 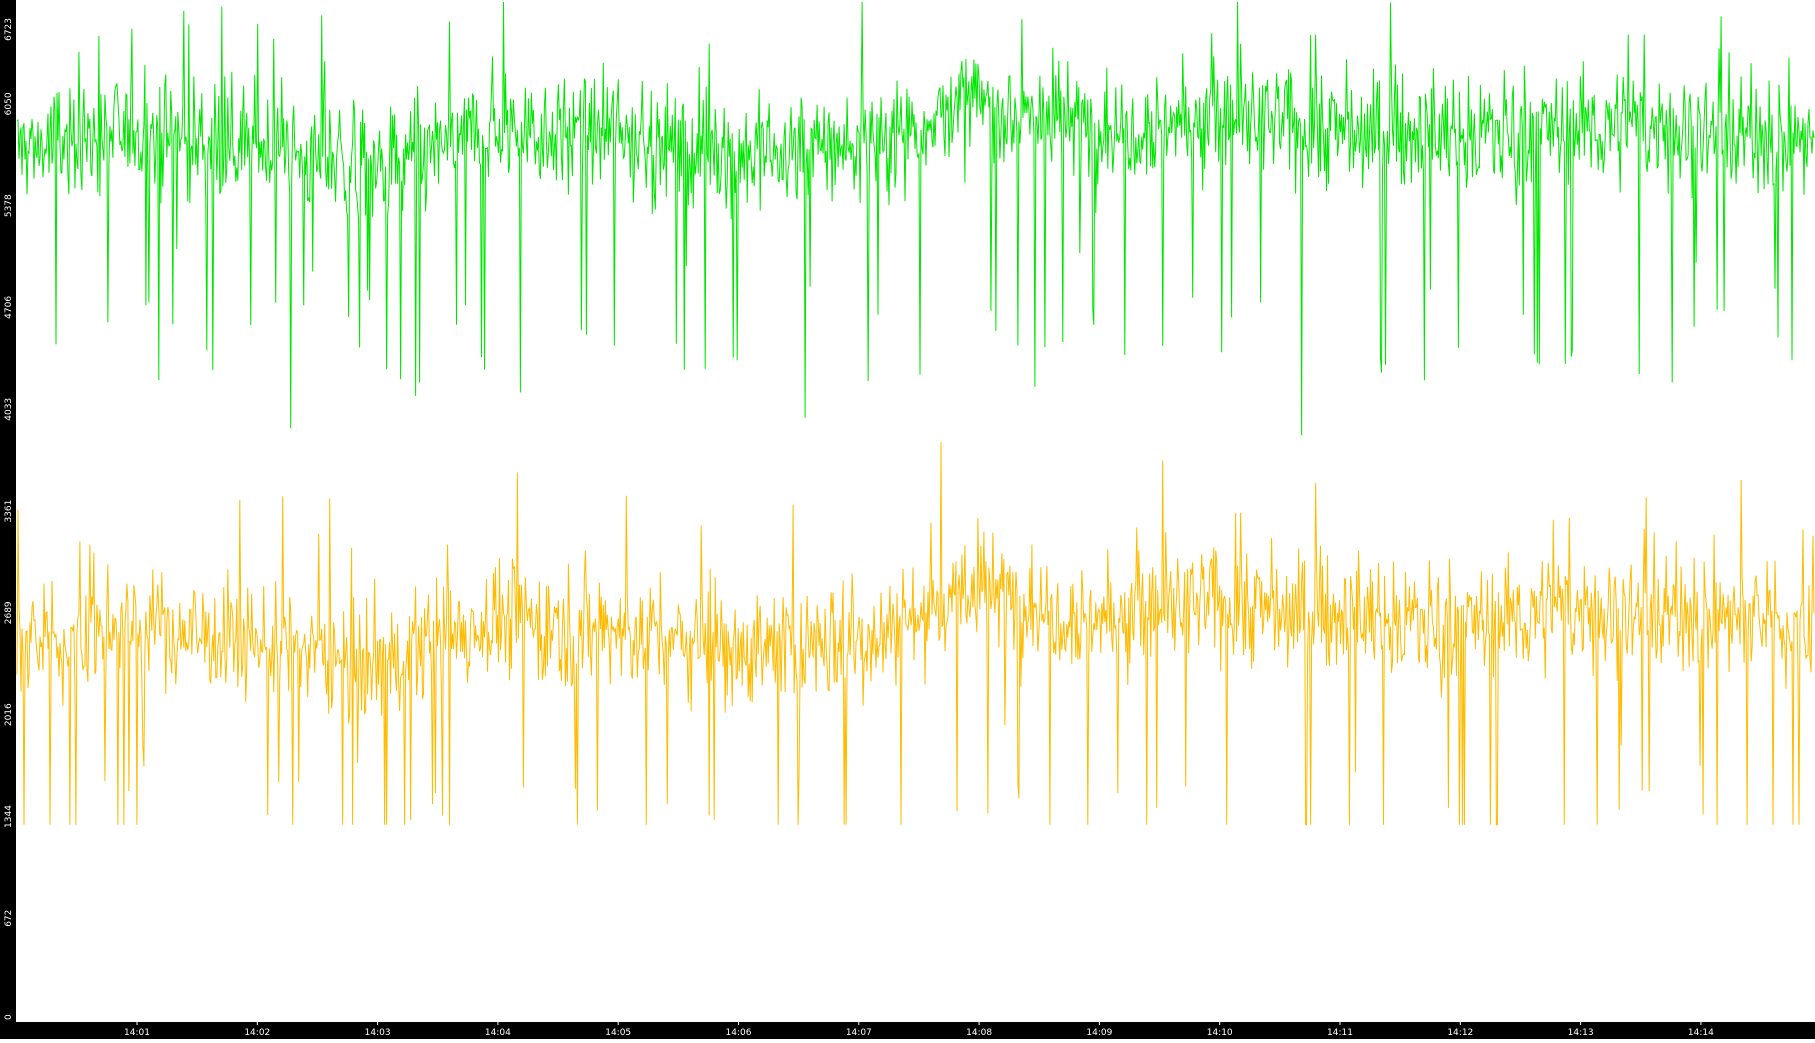 What do you see at coordinates (1460, 1033) in the screenshot?
I see `x-tick-label: 14:12` at bounding box center [1460, 1033].